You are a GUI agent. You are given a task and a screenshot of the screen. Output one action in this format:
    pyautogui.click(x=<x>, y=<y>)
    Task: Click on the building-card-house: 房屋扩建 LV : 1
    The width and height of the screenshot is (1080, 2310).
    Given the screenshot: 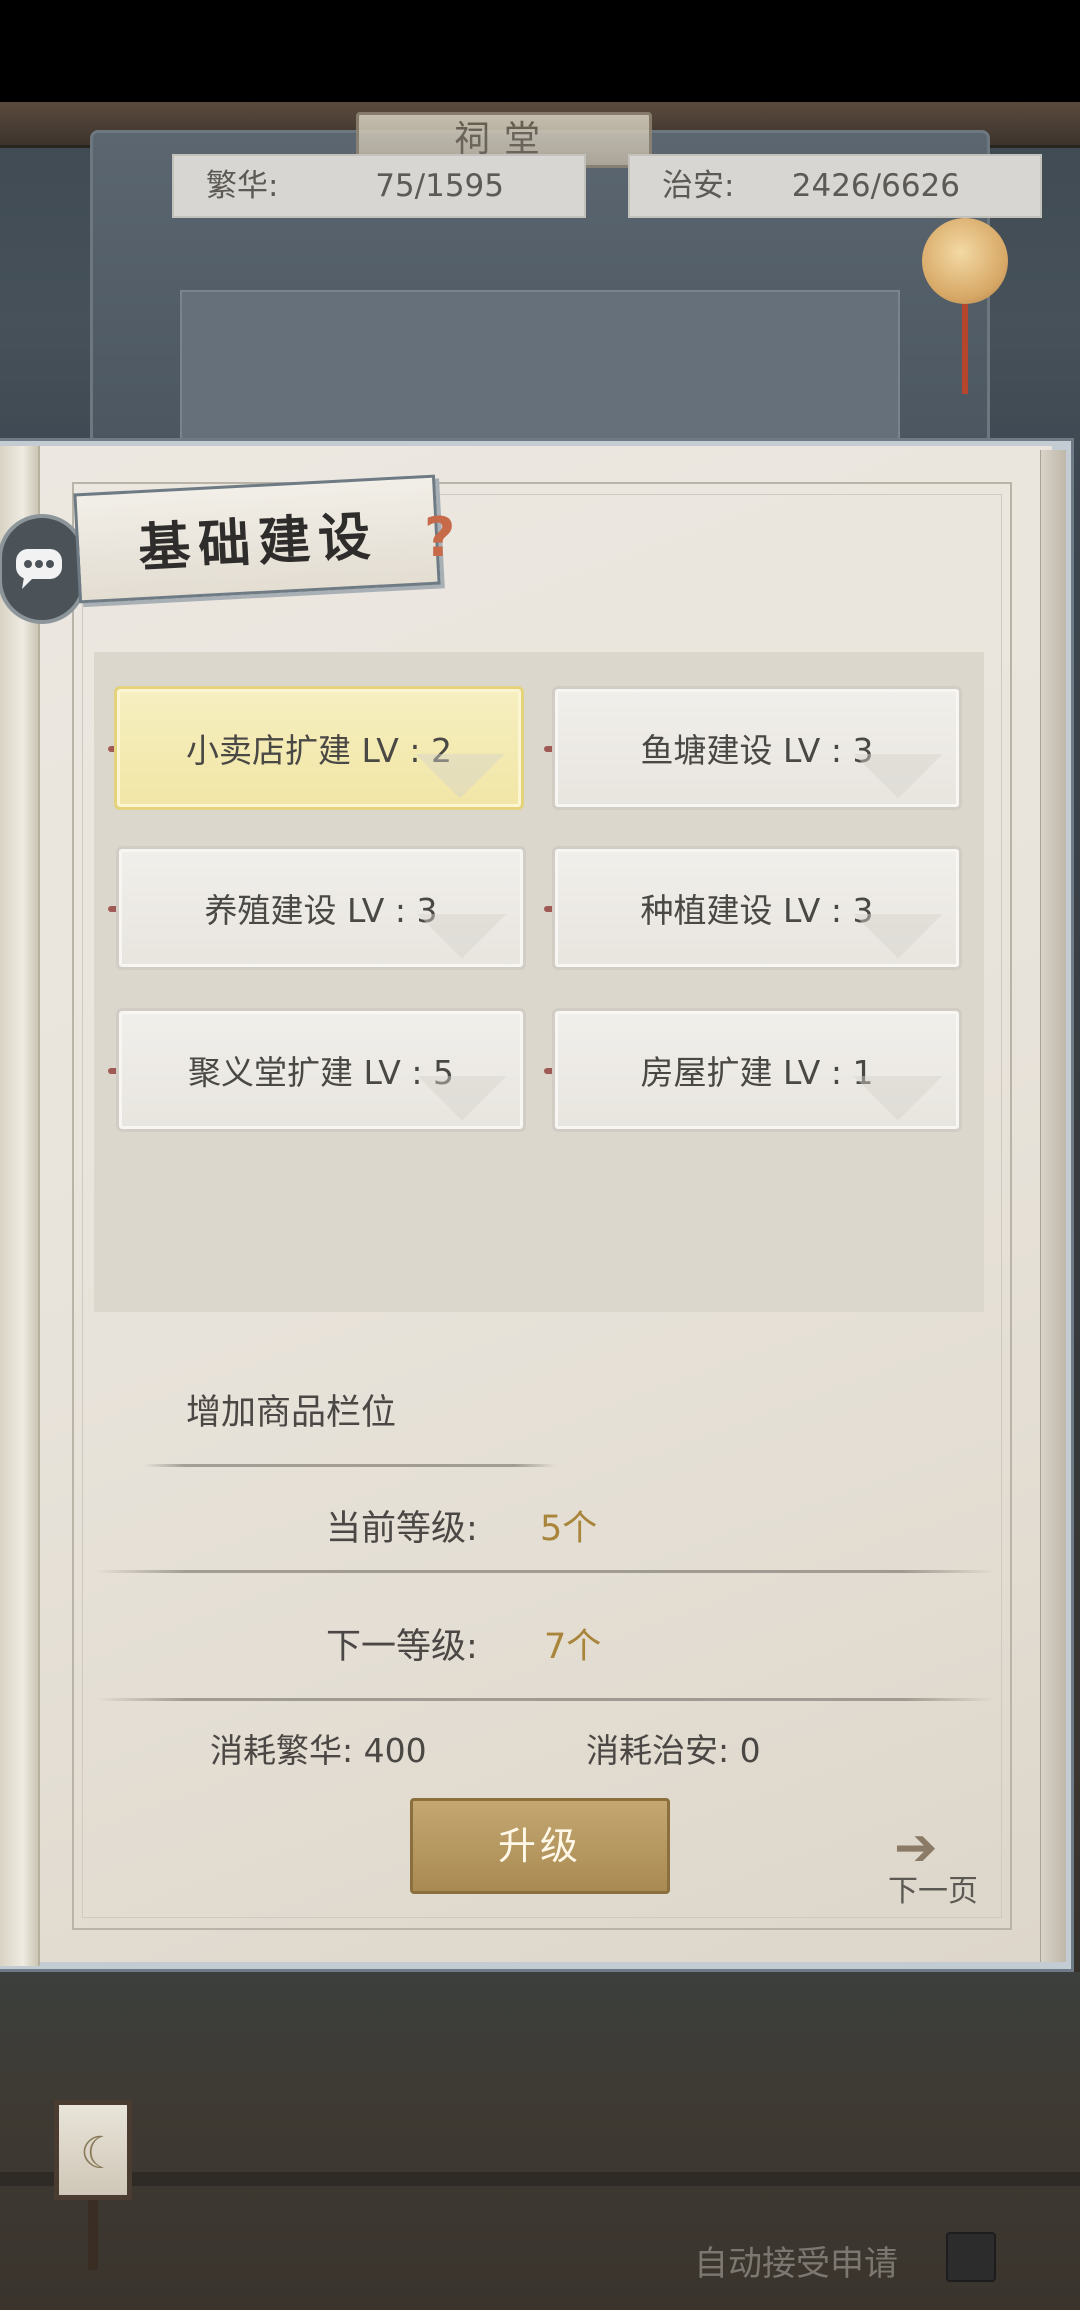 What is the action you would take?
    pyautogui.click(x=757, y=1070)
    